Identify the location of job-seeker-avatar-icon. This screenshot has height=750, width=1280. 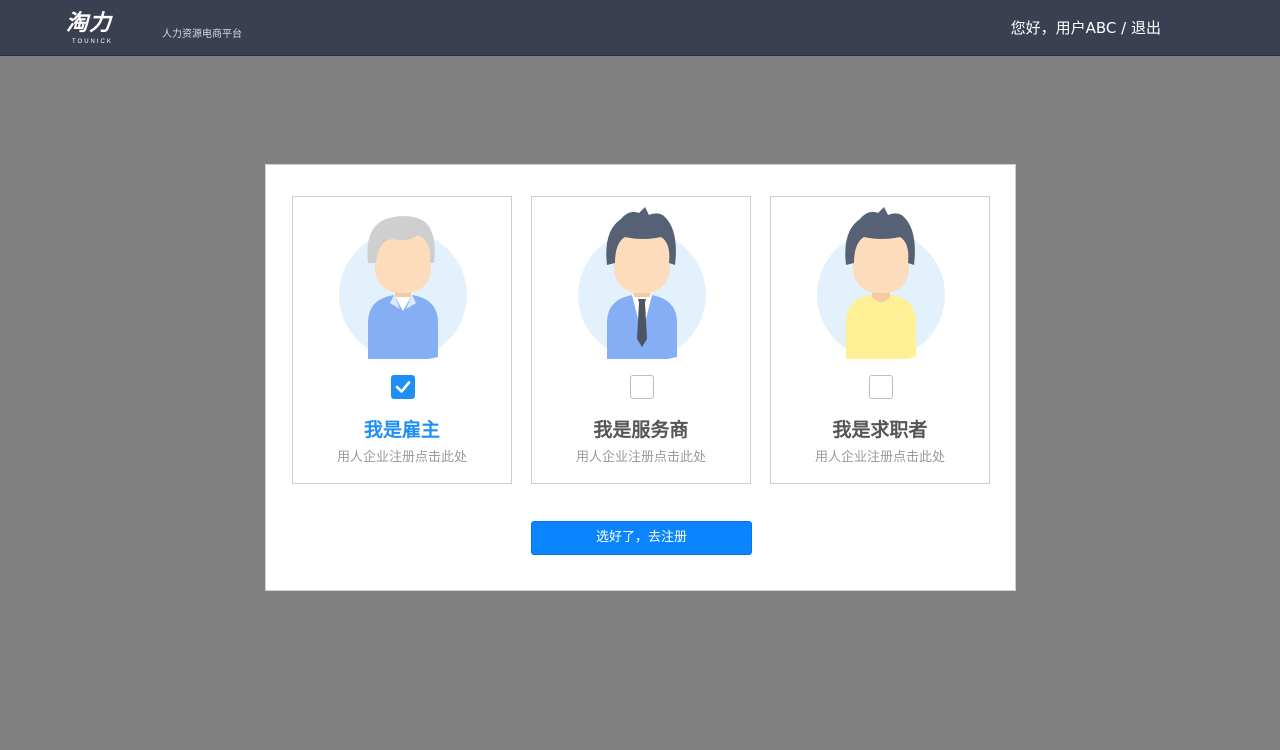
(881, 283).